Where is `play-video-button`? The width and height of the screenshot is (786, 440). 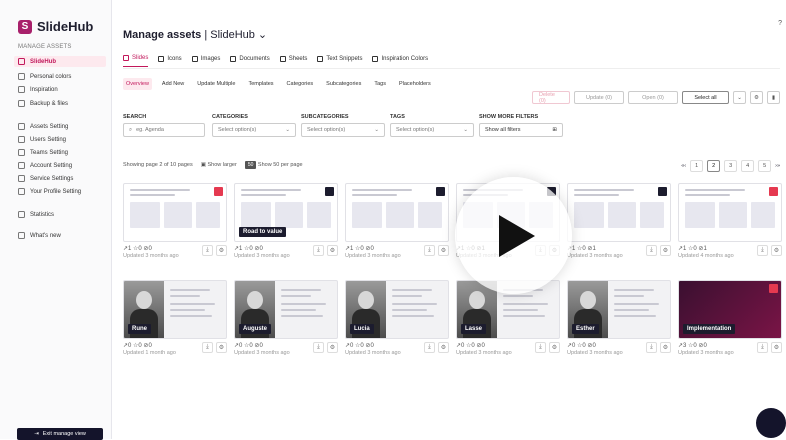
play-video-button is located at coordinates (513, 235).